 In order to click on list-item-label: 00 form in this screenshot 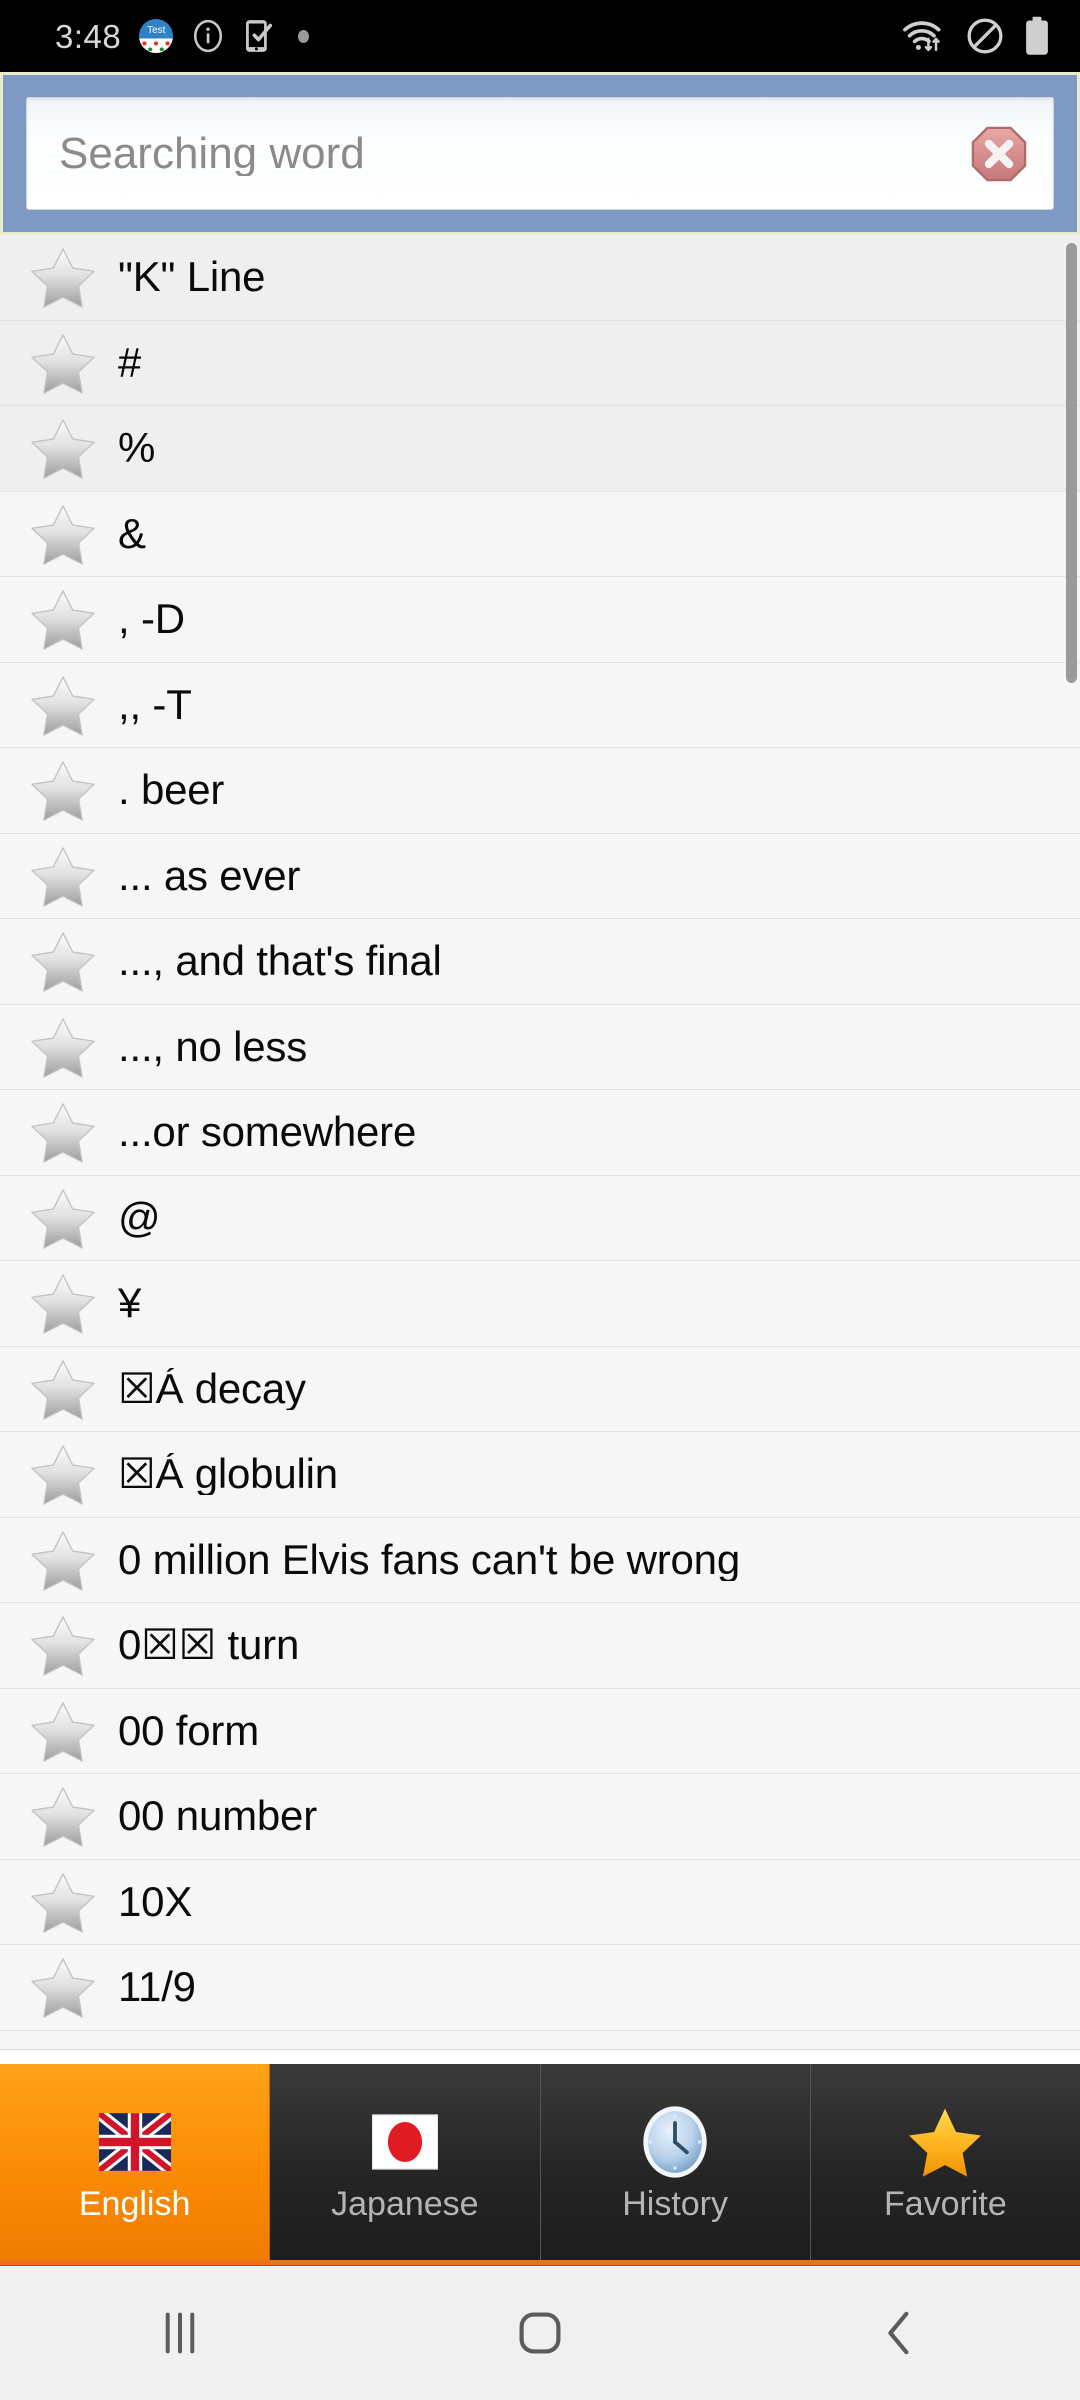, I will do `click(188, 1730)`.